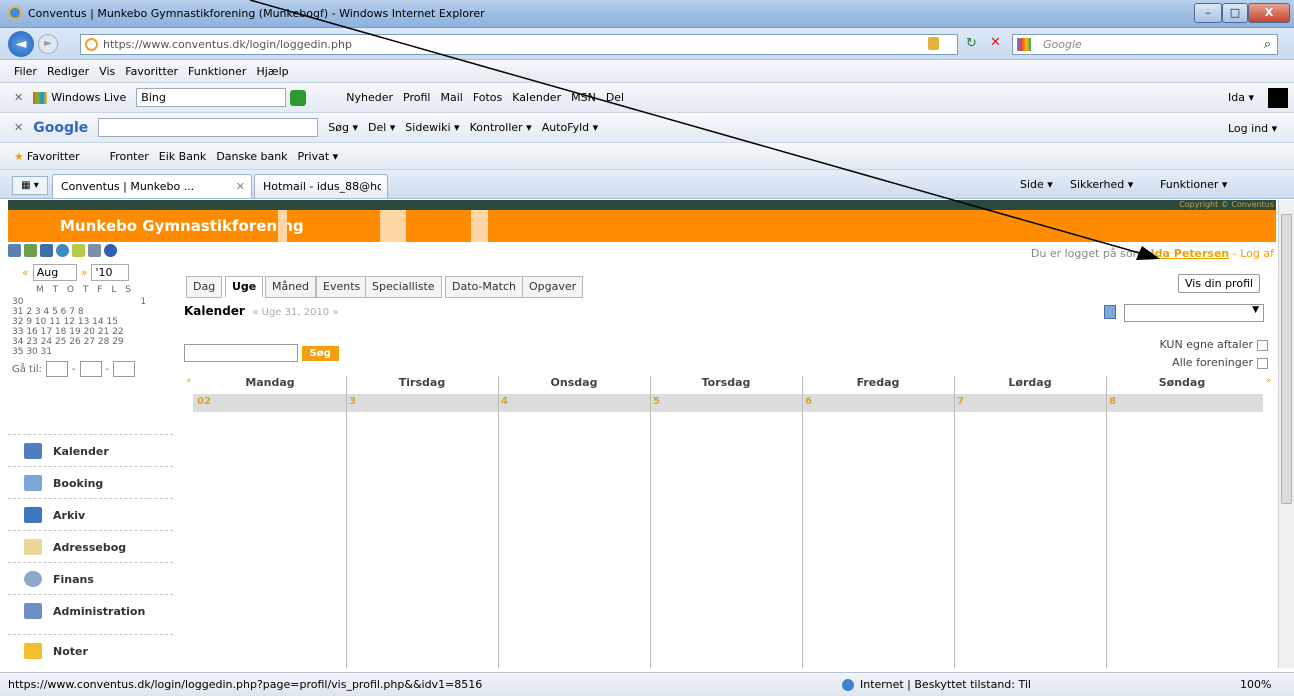 This screenshot has height=696, width=1294. I want to click on security-zone: Internet | Beskyttet tilstand: Til, so click(945, 684).